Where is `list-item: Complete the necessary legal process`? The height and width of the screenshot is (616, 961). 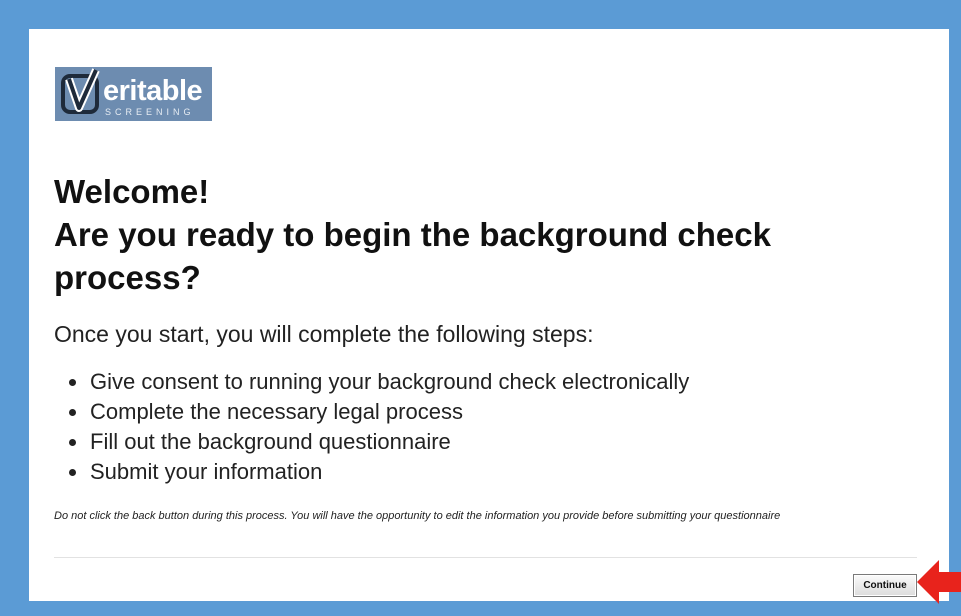
list-item: Complete the necessary legal process is located at coordinates (376, 412).